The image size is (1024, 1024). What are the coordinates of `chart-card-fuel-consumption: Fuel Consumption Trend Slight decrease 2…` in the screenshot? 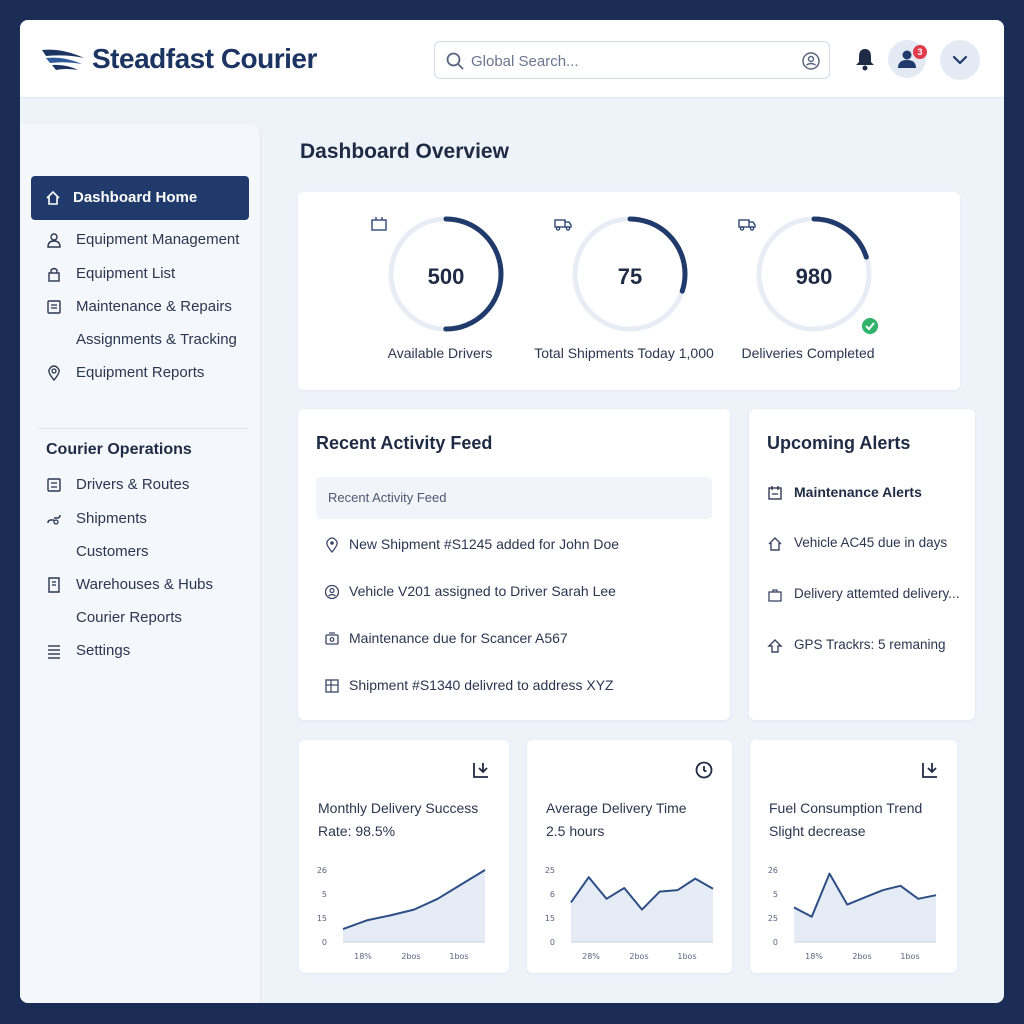 It's located at (853, 856).